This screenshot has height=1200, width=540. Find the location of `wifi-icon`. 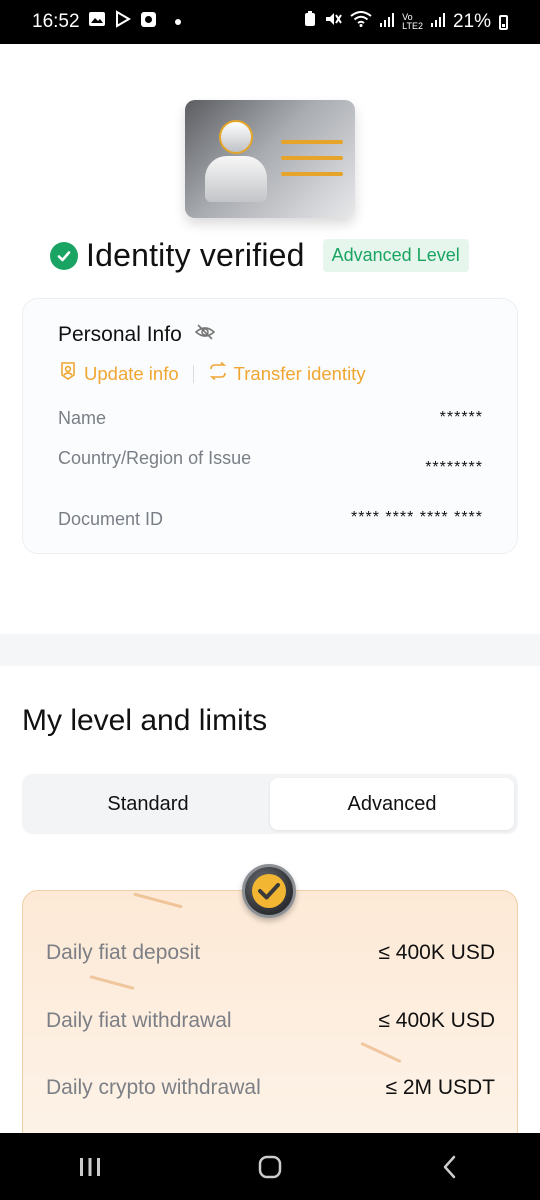

wifi-icon is located at coordinates (361, 22).